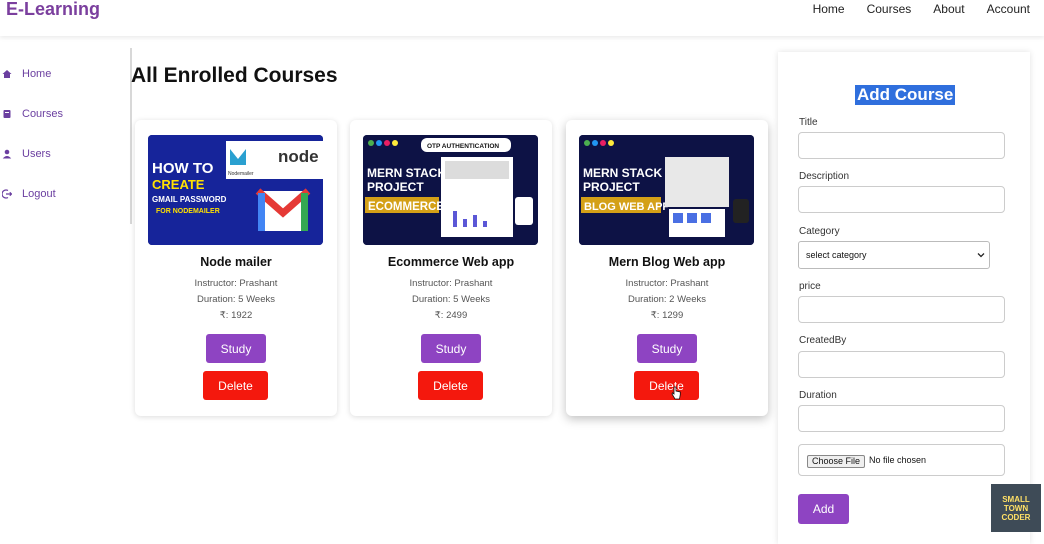  I want to click on top-navbar: E-Learning Home Courses About Account, so click(522, 18).